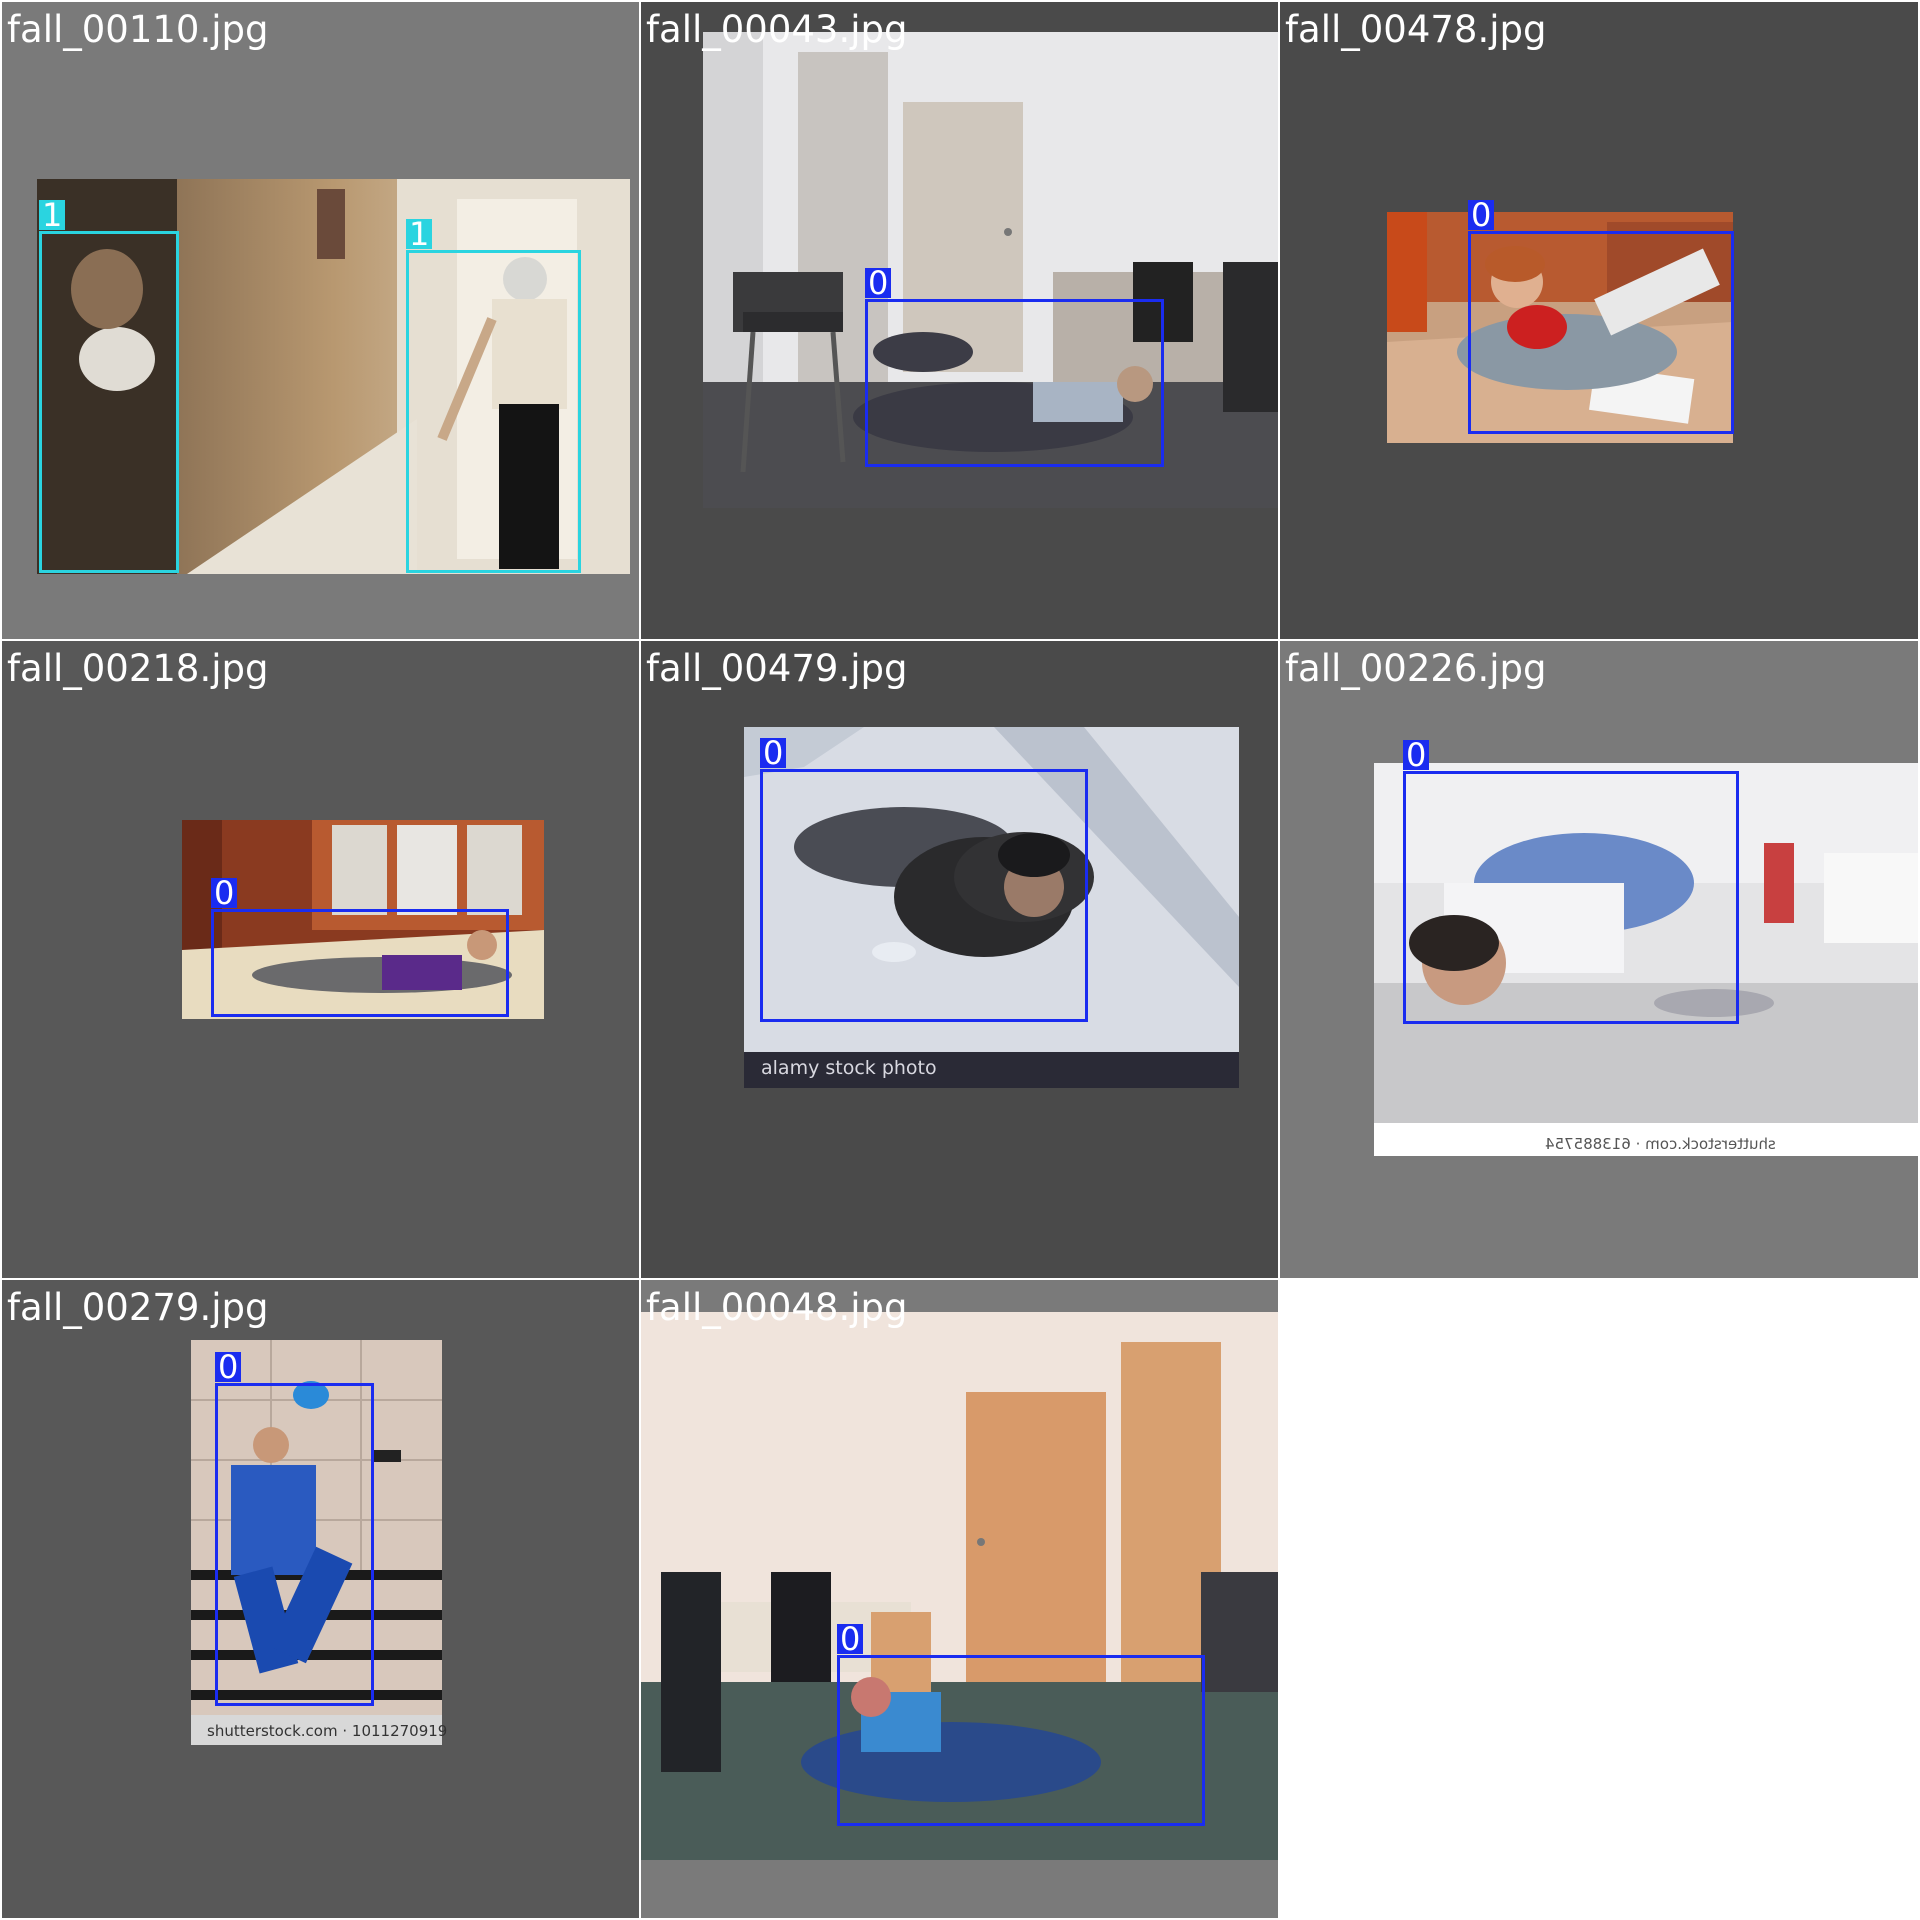 Image resolution: width=1920 pixels, height=1920 pixels. I want to click on mosaic-tile: fall_00043.jpg 0, so click(959, 320).